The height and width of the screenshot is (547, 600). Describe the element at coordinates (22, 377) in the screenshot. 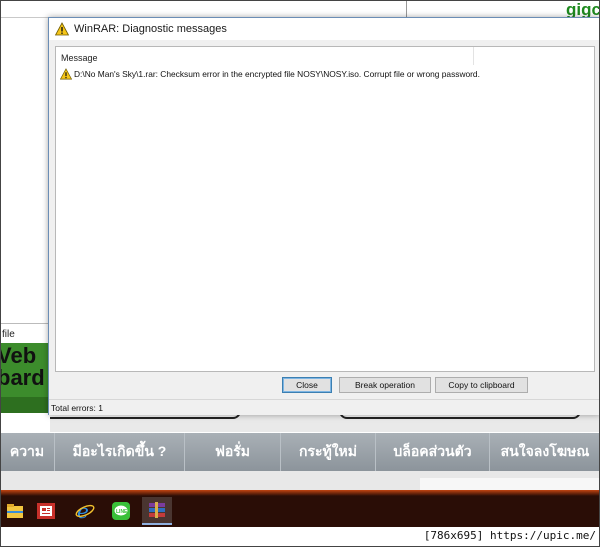

I see `logo-line-2: bard` at that location.